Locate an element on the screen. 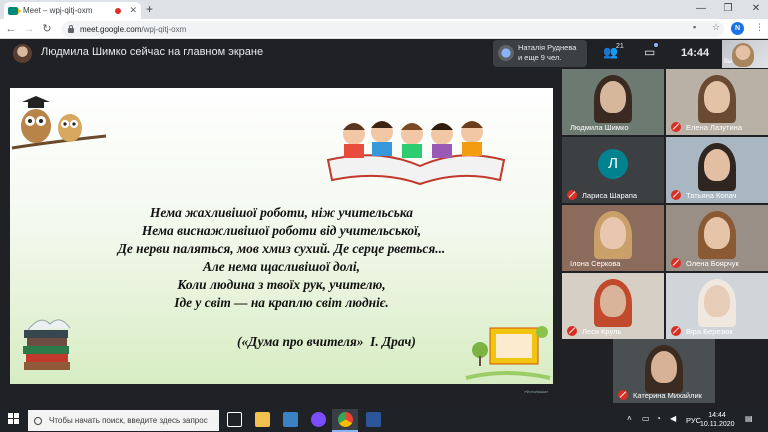  poem-line: Але нема щасливішої долі, is located at coordinates (281, 266).